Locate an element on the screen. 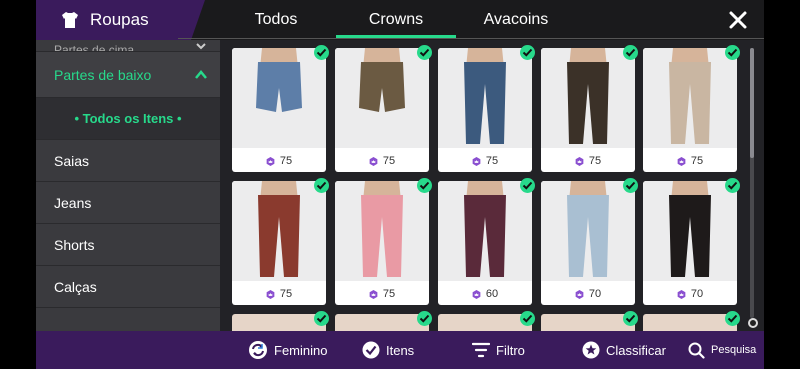 Image resolution: width=800 pixels, height=369 pixels. header: Roupas Todos Crowns Avacoins is located at coordinates (400, 20).